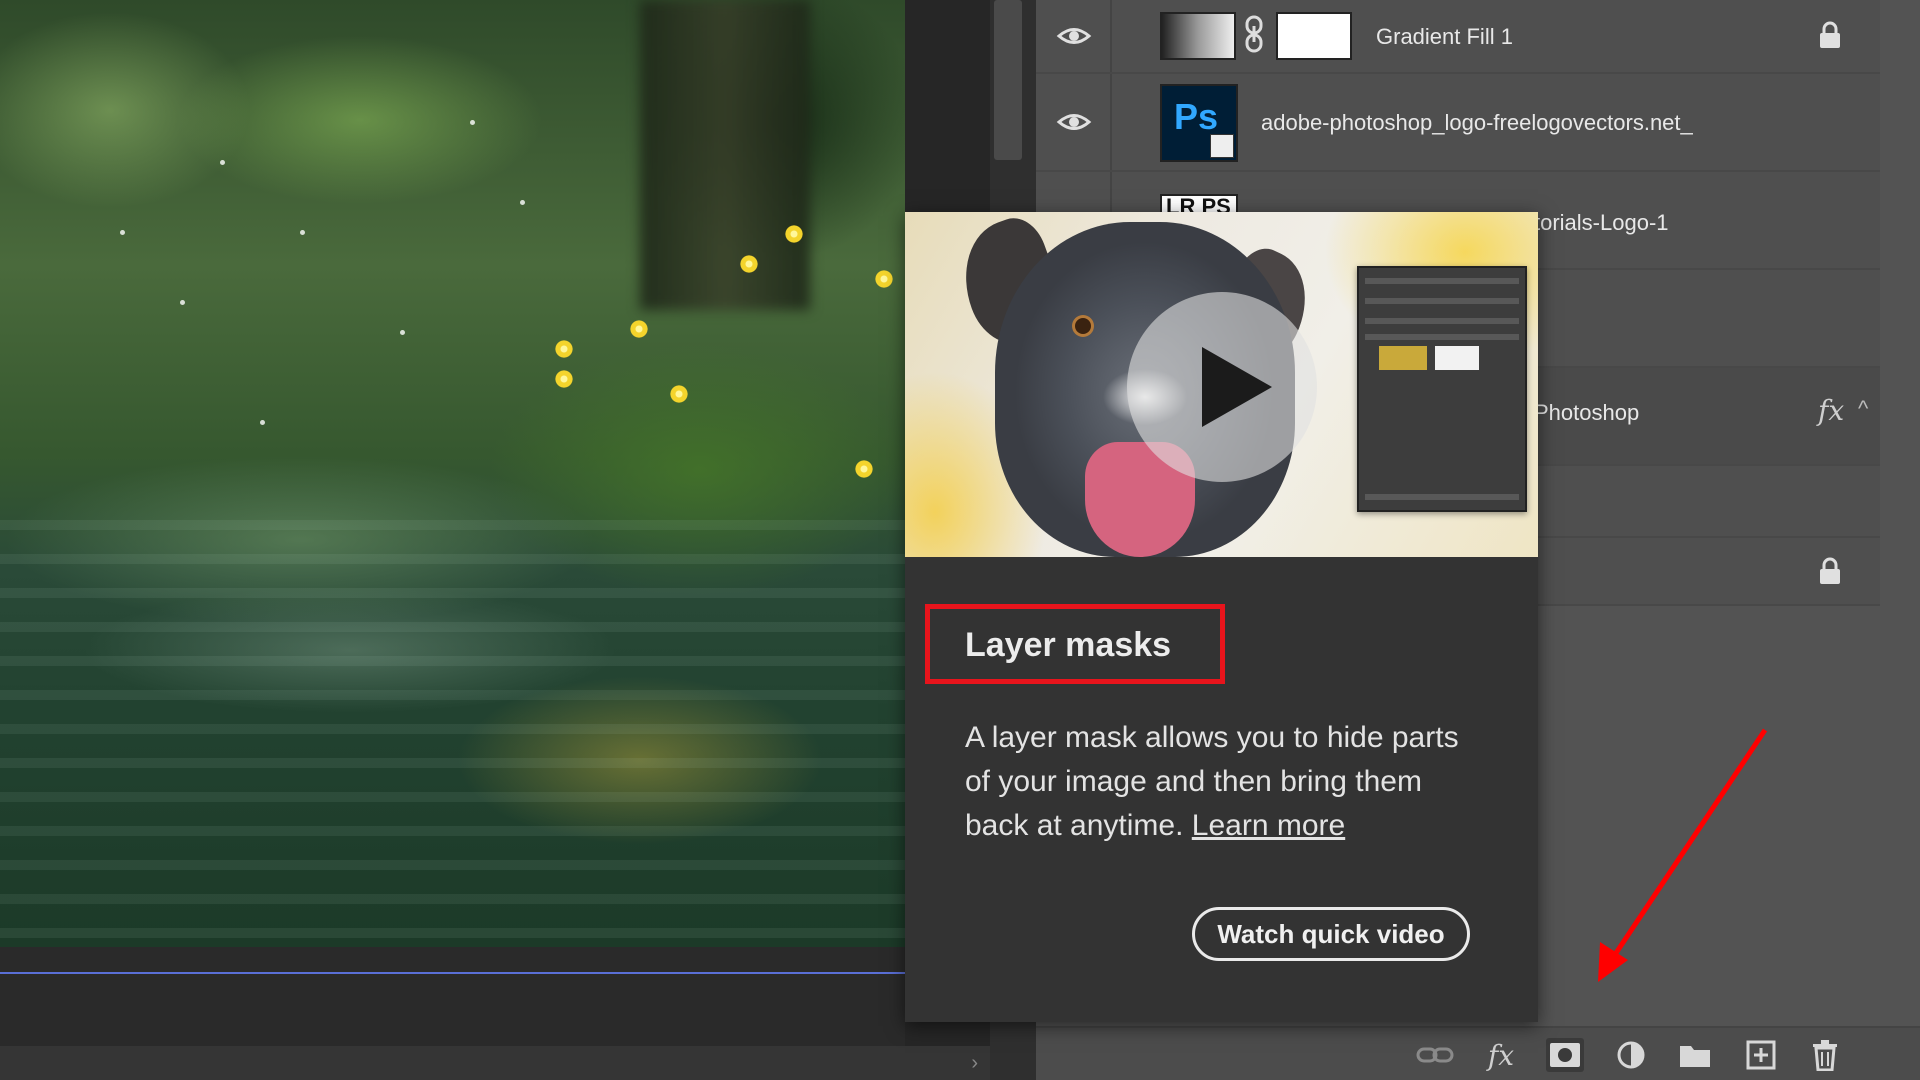 Image resolution: width=1920 pixels, height=1080 pixels. I want to click on mini-footer, so click(1442, 497).